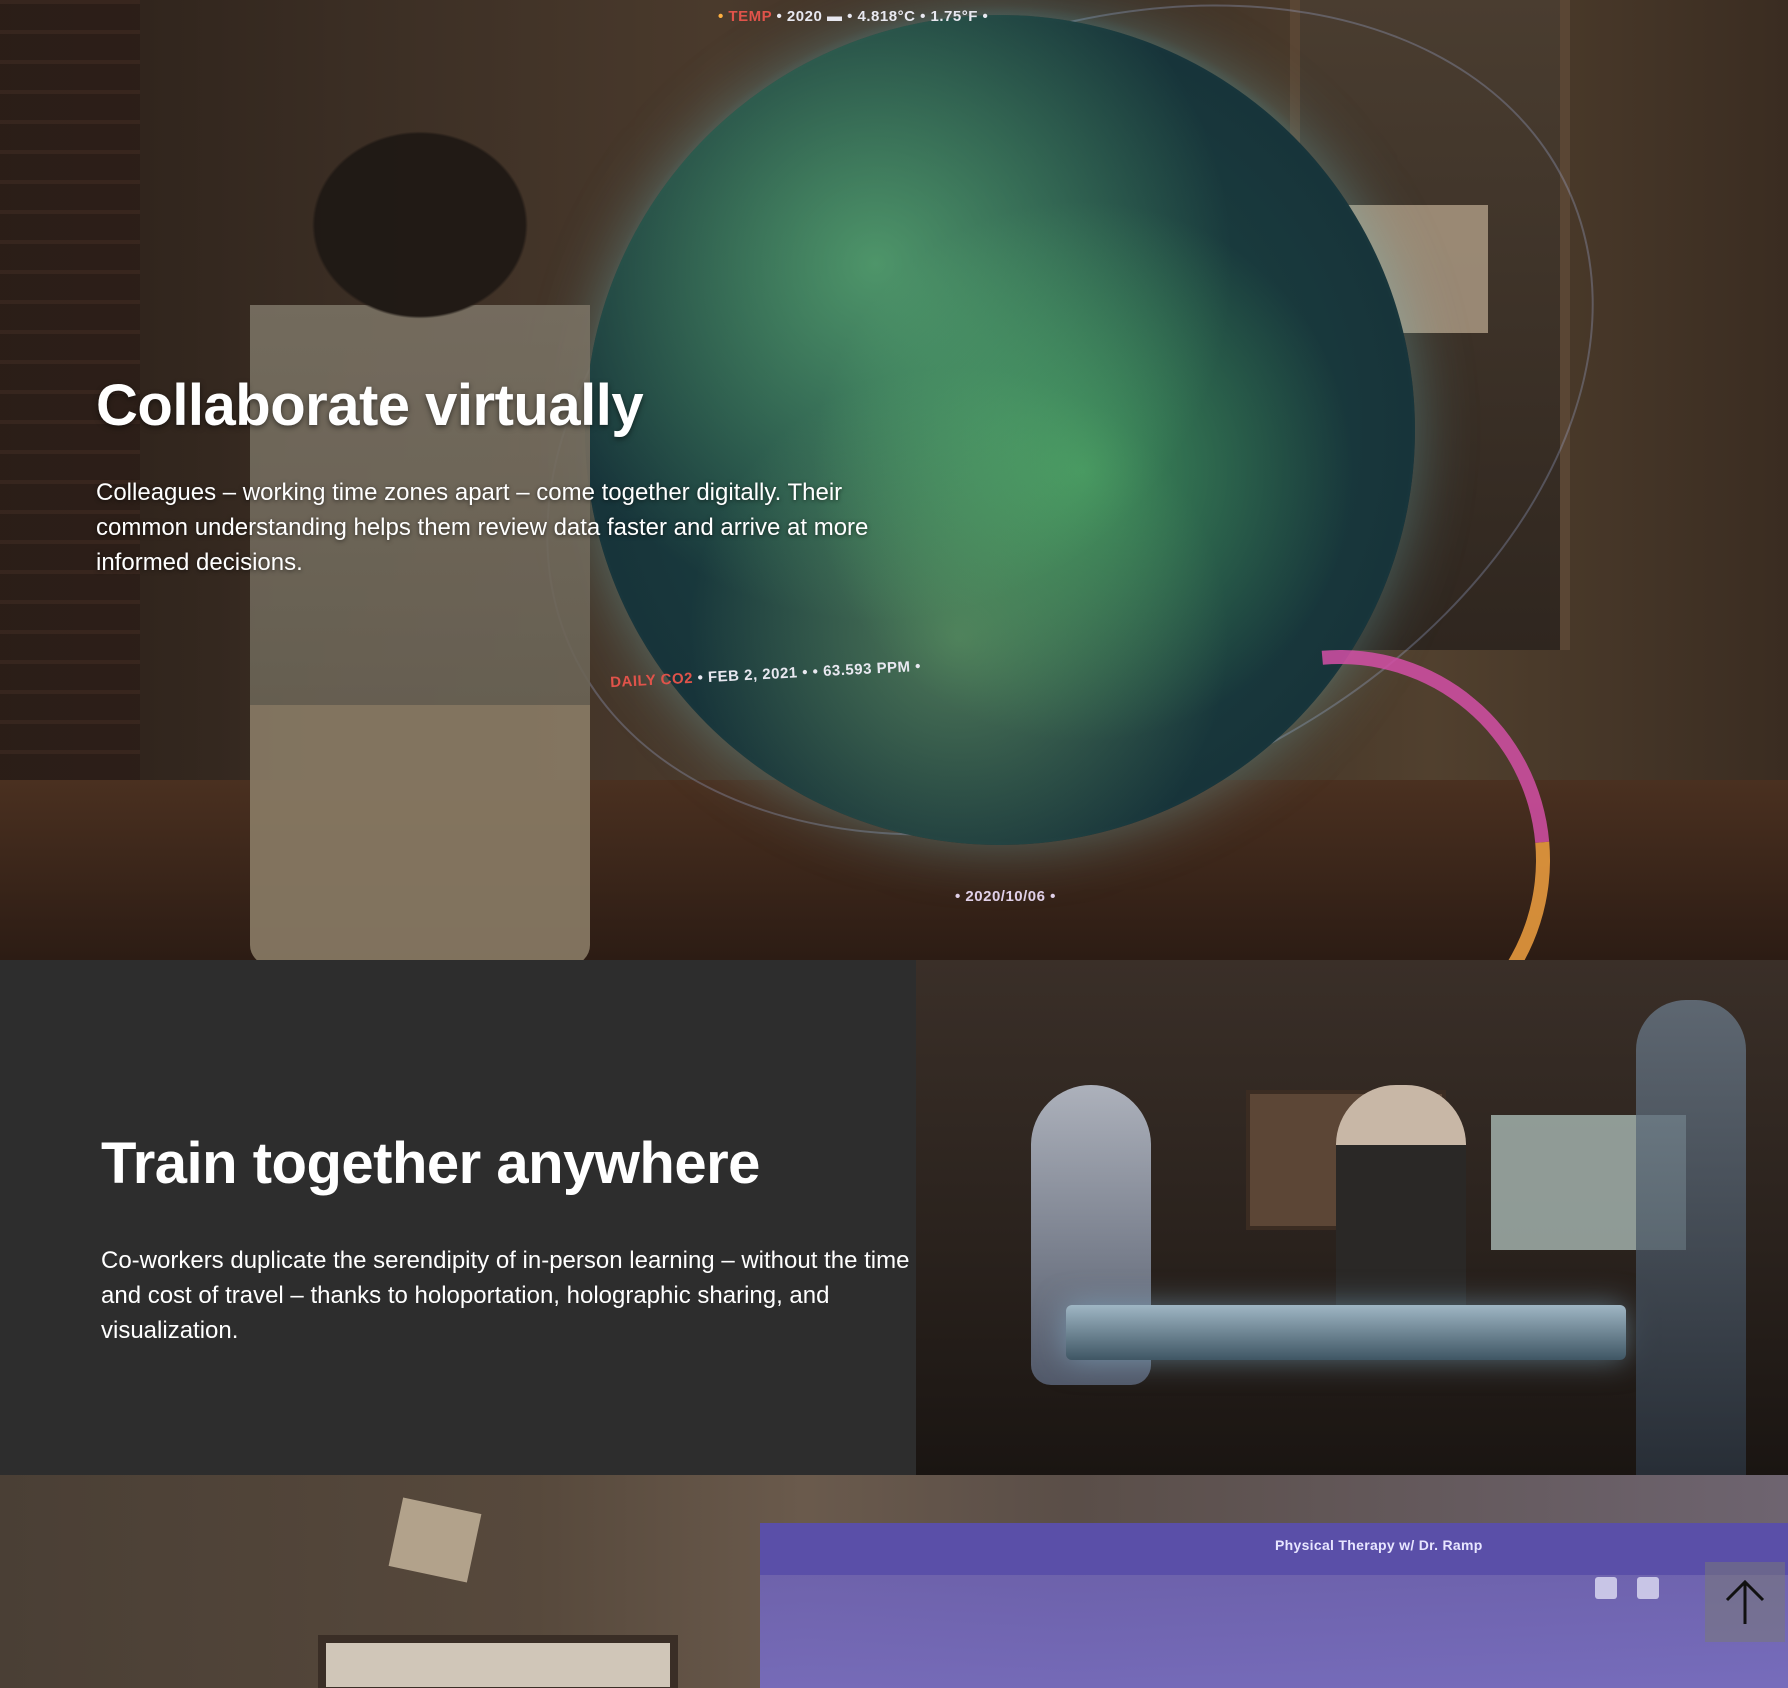 This screenshot has width=1788, height=1688. Describe the element at coordinates (1691, 1237) in the screenshot. I see `hologram-person-right` at that location.